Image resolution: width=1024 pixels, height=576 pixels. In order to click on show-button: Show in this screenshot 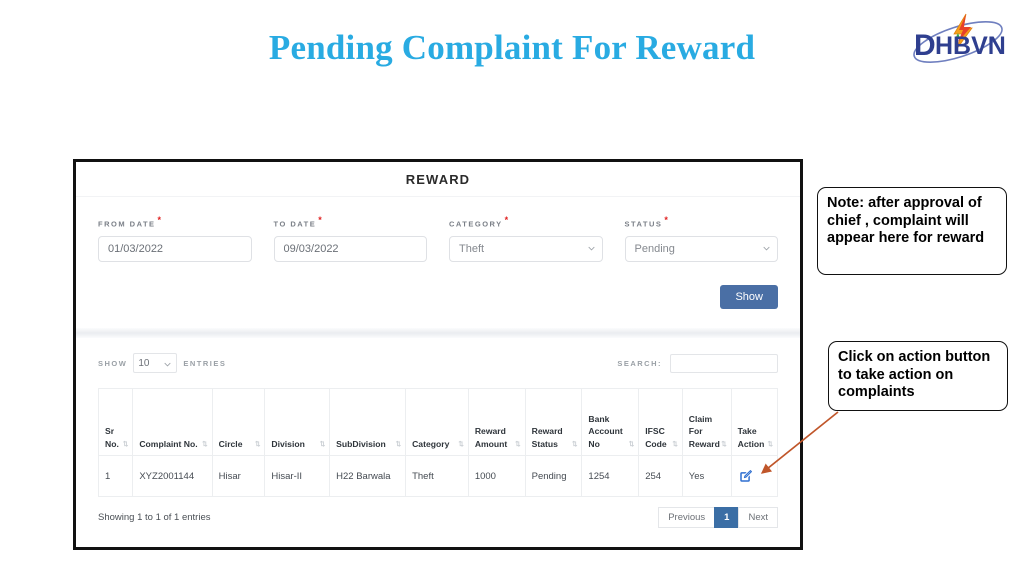, I will do `click(749, 297)`.